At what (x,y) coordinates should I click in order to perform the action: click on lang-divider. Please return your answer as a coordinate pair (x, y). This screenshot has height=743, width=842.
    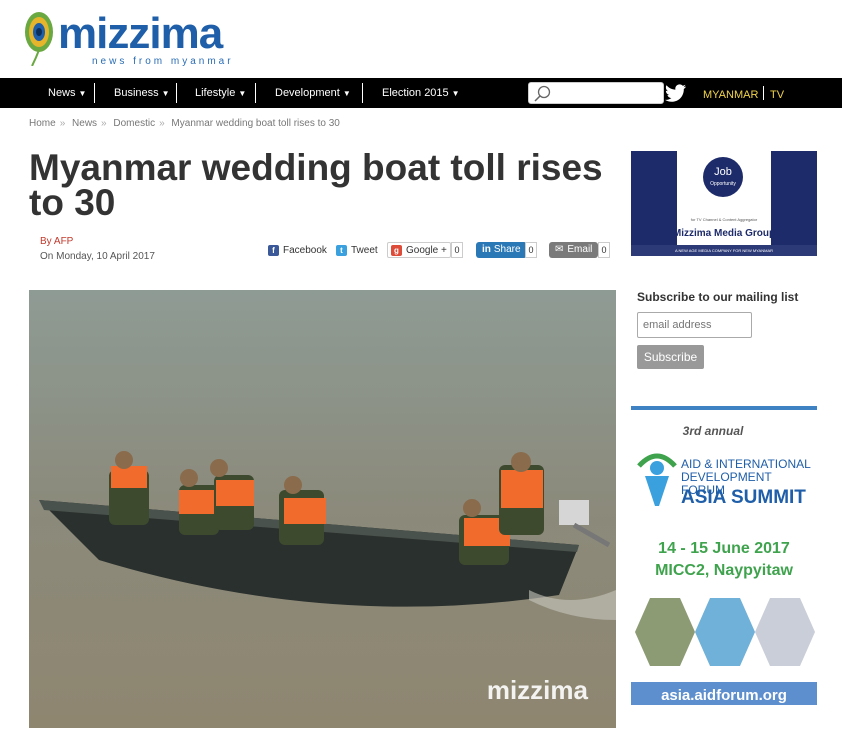
    Looking at the image, I should click on (763, 93).